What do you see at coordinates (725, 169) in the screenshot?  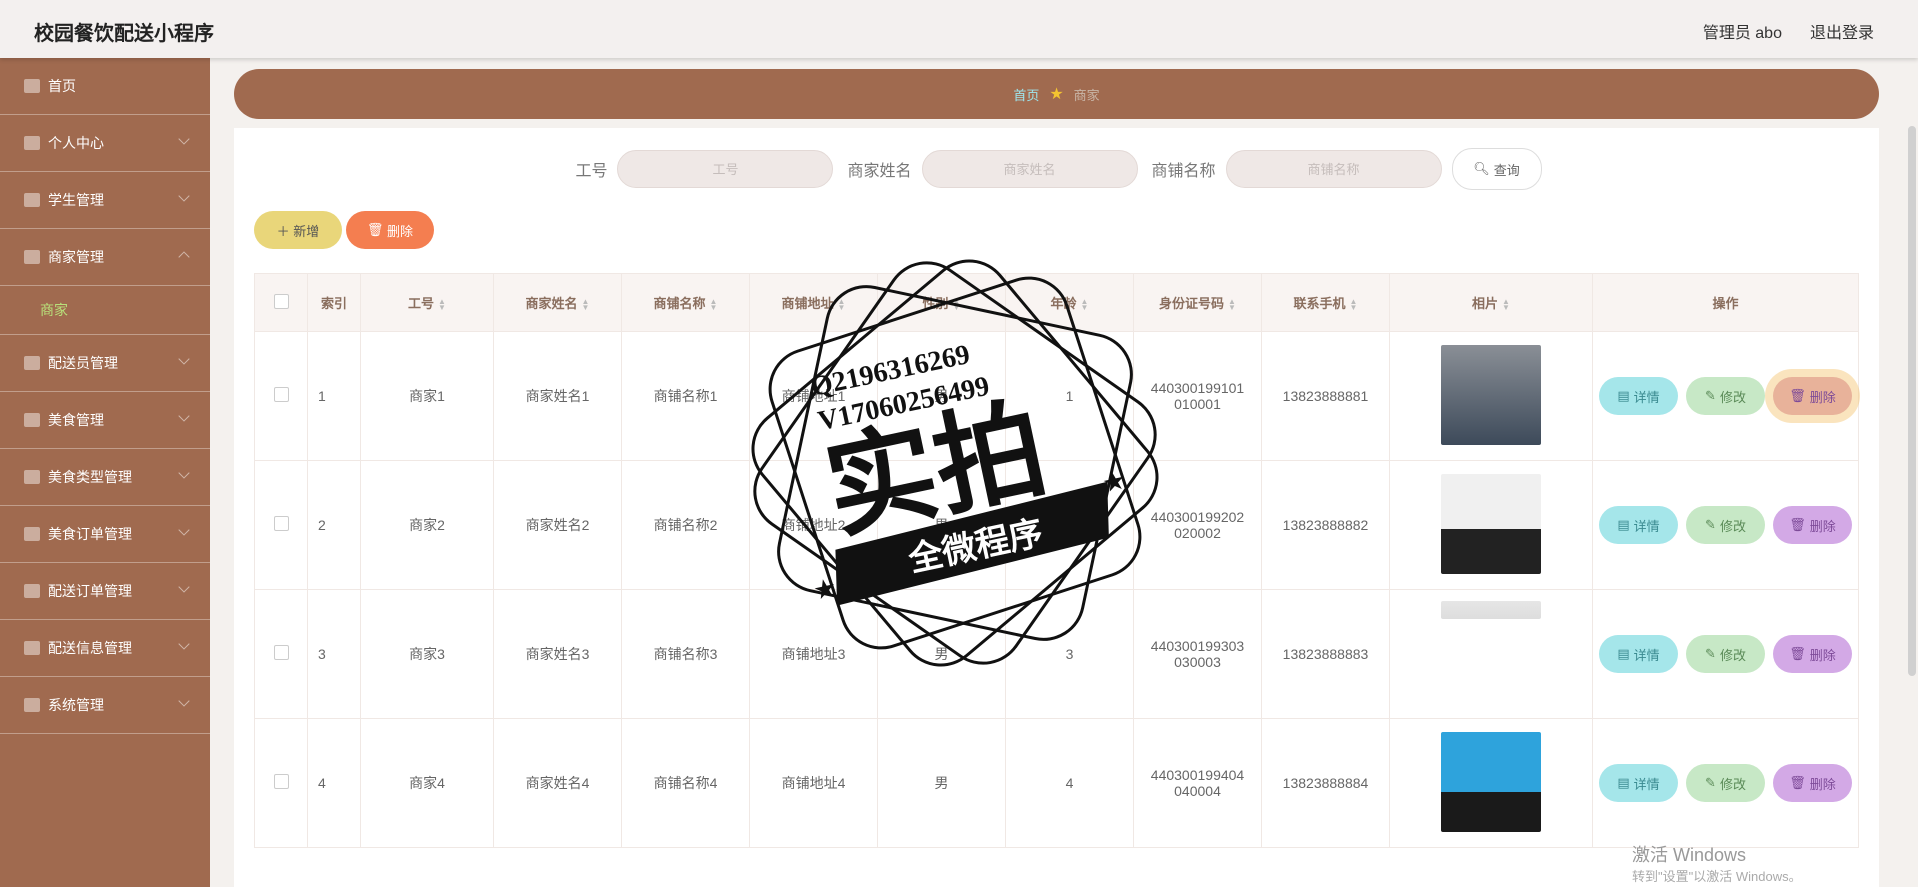 I see `search-input-id` at bounding box center [725, 169].